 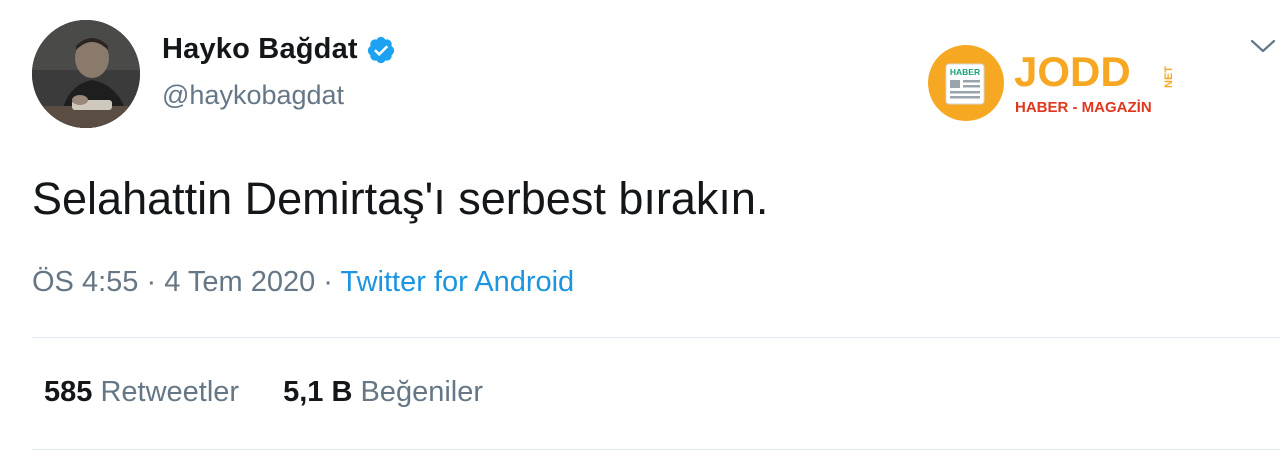 I want to click on retweets-label: Retweetler, so click(x=170, y=392).